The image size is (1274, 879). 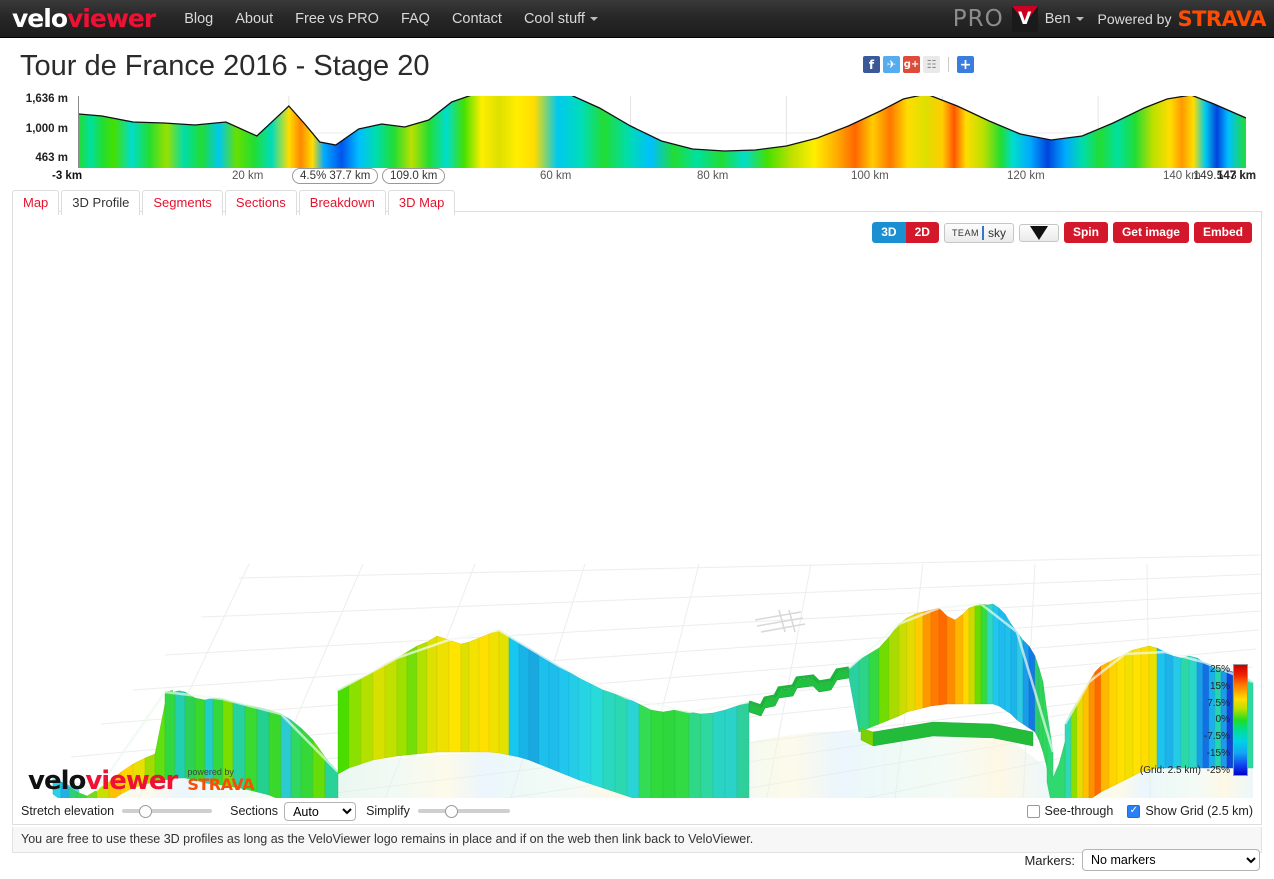 I want to click on selection-gradient-pill: 4.5% 37.7 km, so click(x=335, y=176).